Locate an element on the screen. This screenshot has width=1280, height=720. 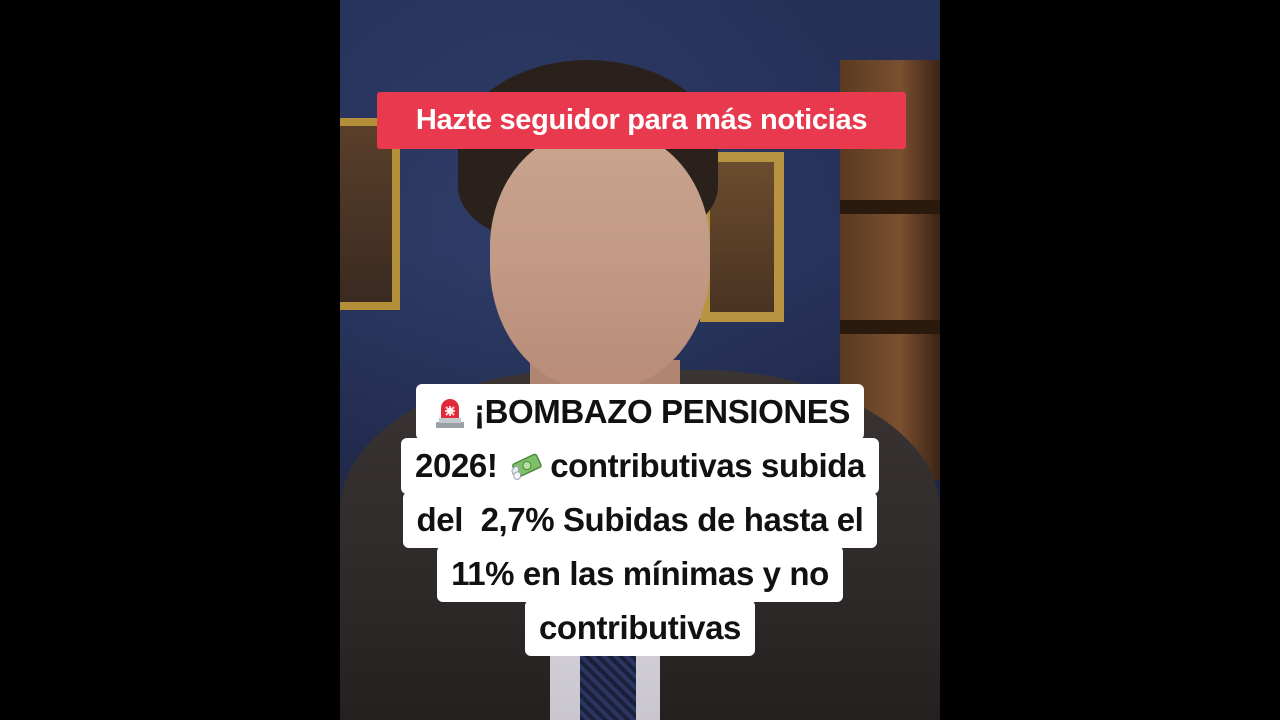
caption-text-line-1: ¡BOMBAZO PENSIONES is located at coordinates (662, 411).